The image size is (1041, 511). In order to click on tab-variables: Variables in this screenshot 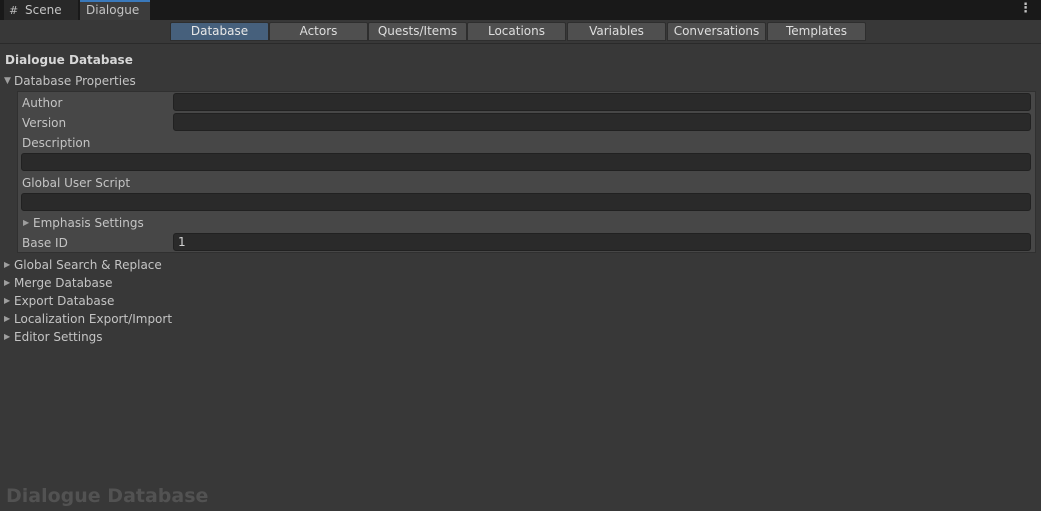, I will do `click(616, 31)`.